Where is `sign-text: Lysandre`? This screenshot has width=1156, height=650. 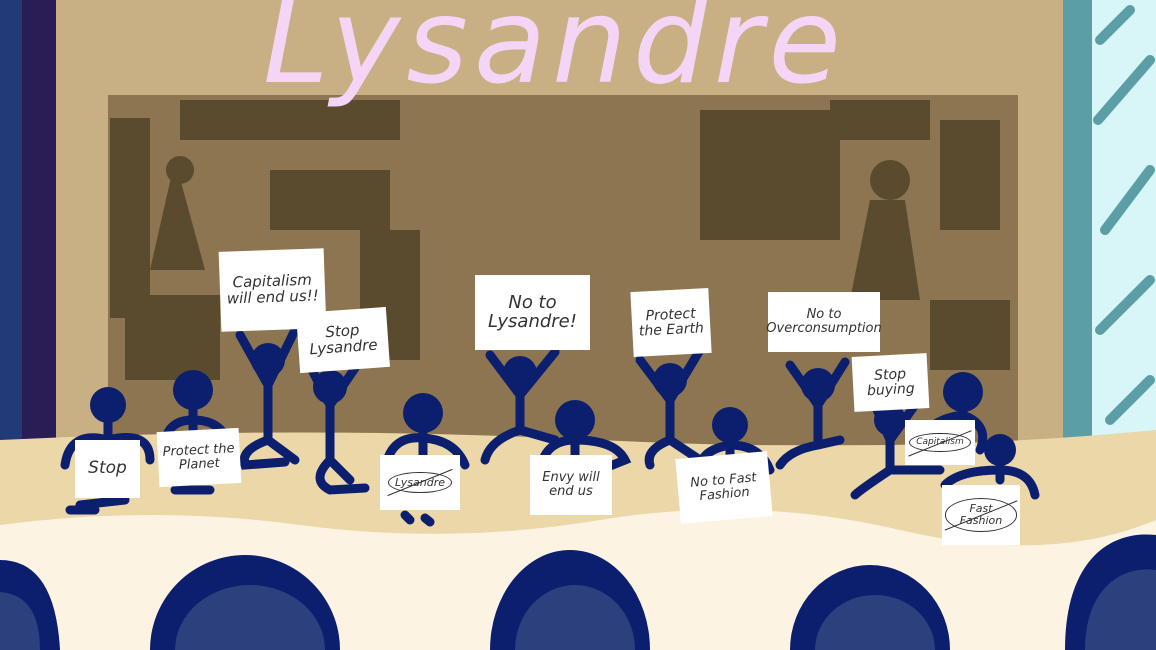
sign-text: Lysandre is located at coordinates (420, 482).